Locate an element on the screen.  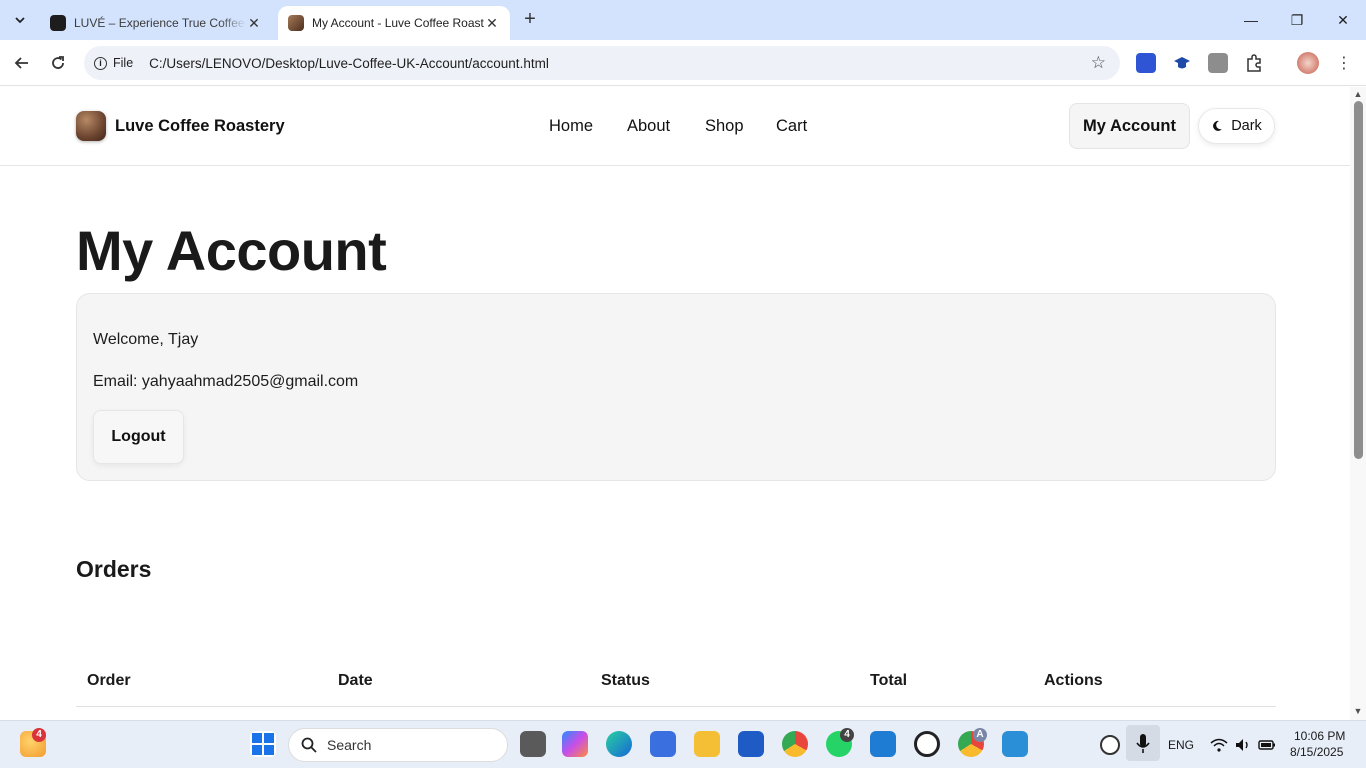
minimize-icon: — is located at coordinates (1251, 20).